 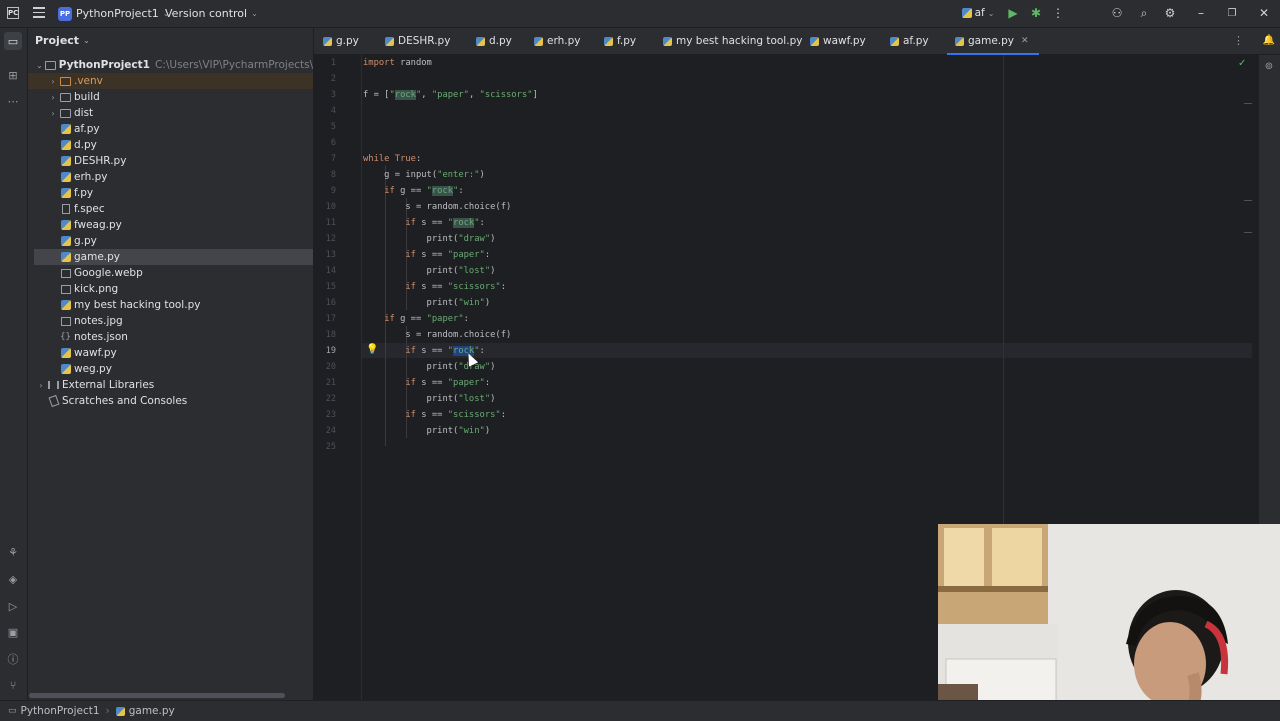 I want to click on tab-game-py: game.py ✕, so click(x=993, y=41).